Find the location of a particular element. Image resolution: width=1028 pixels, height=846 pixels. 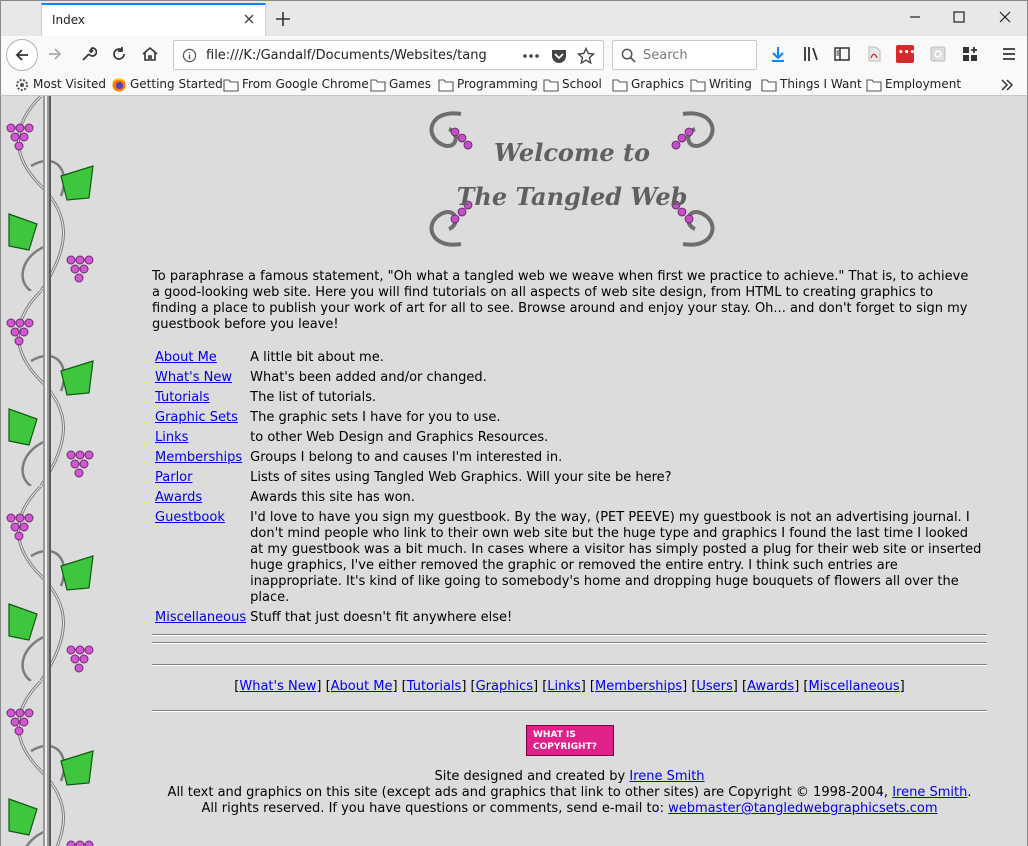

link-guestbook: Guestbook is located at coordinates (190, 517).